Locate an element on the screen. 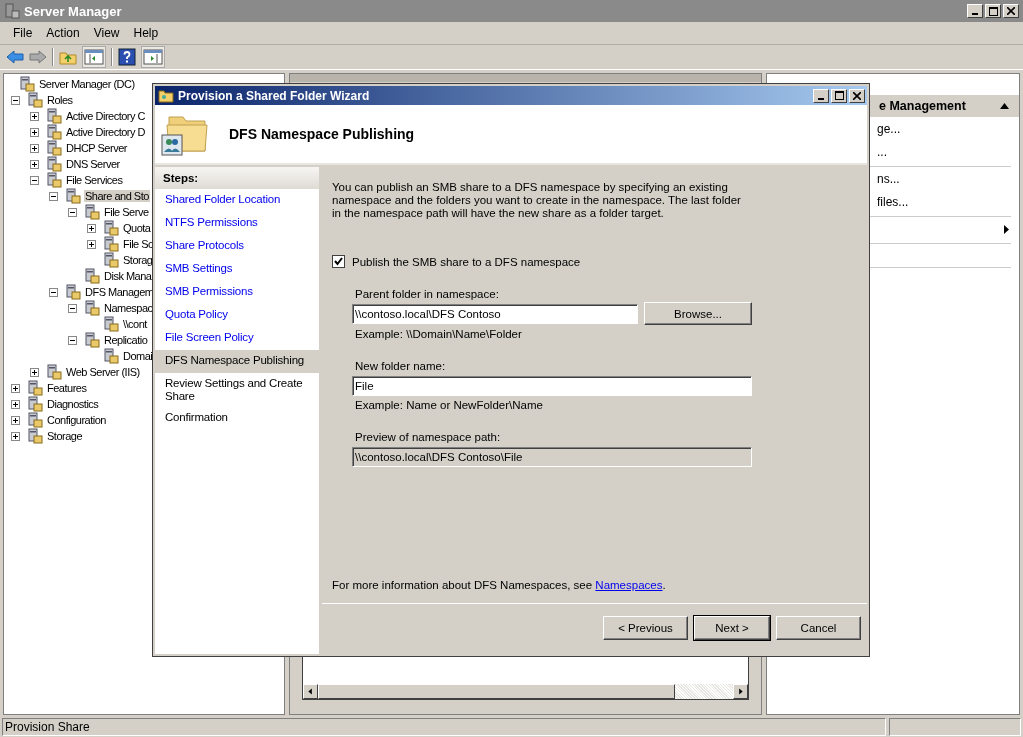 This screenshot has height=737, width=1023. menu-item: Help is located at coordinates (146, 33).